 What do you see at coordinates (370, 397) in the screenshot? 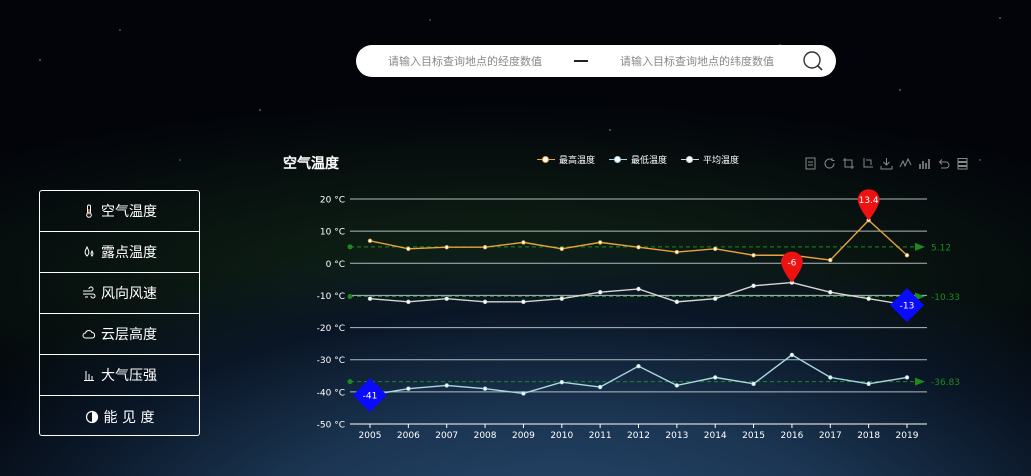
I see `markpoint-label: -41` at bounding box center [370, 397].